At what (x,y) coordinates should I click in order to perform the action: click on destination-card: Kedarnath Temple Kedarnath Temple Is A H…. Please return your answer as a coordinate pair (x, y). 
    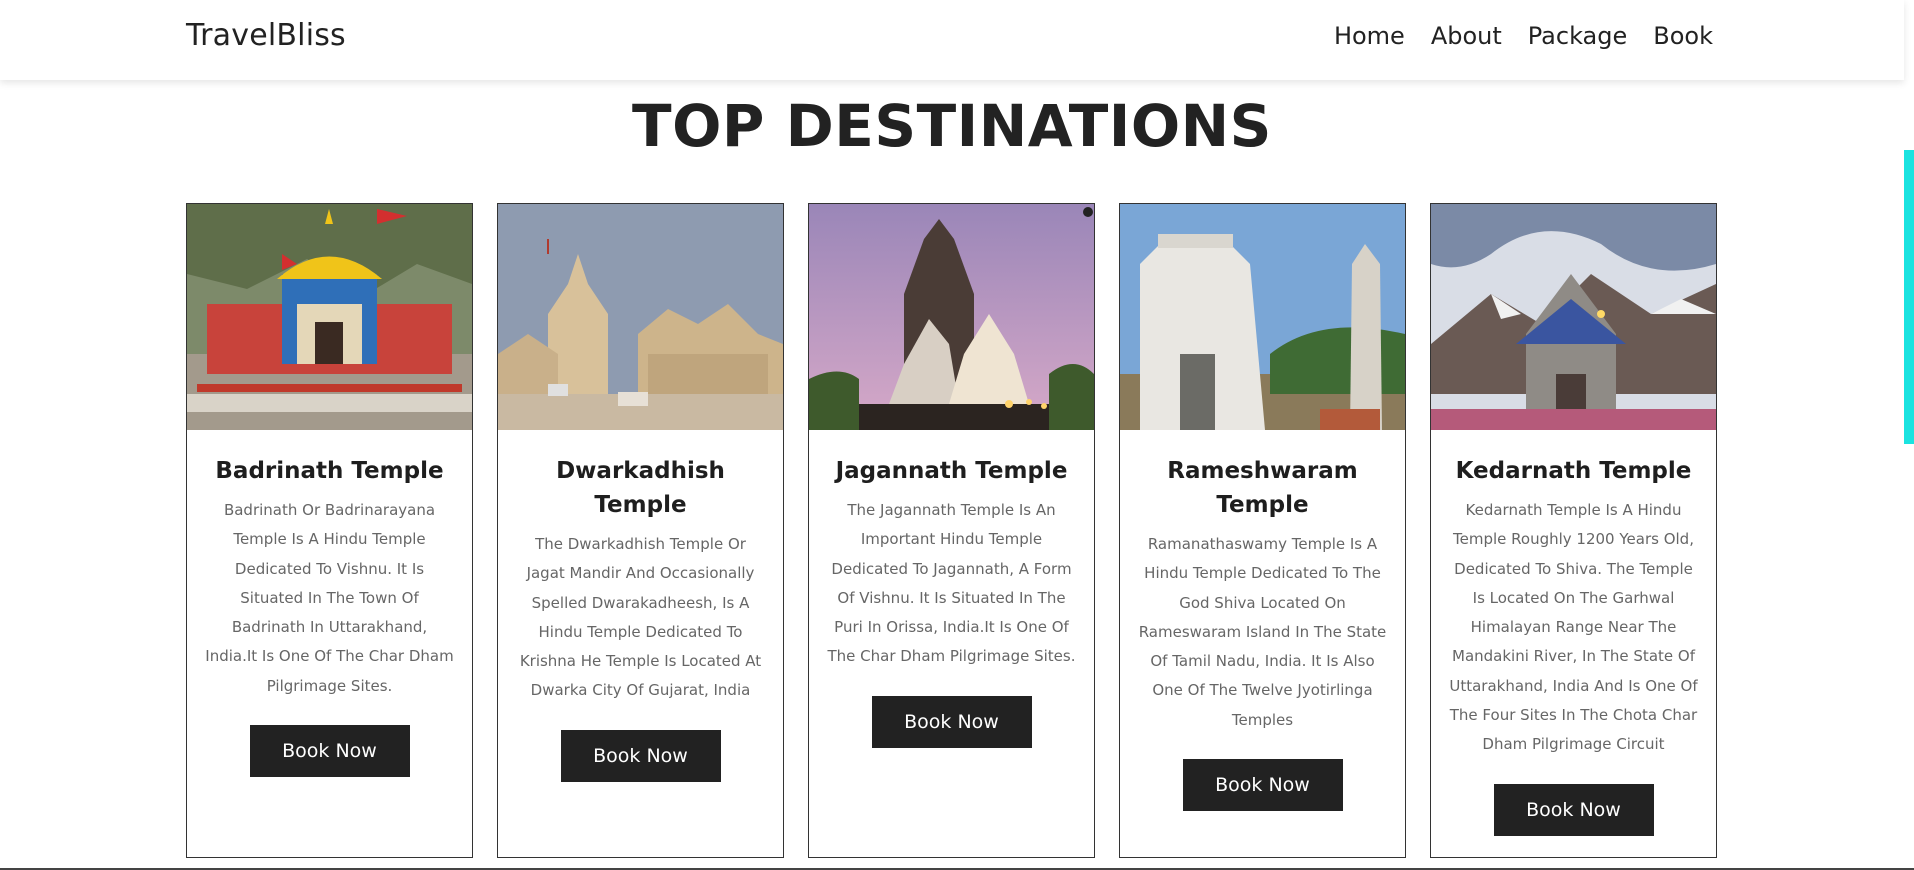
    Looking at the image, I should click on (1573, 530).